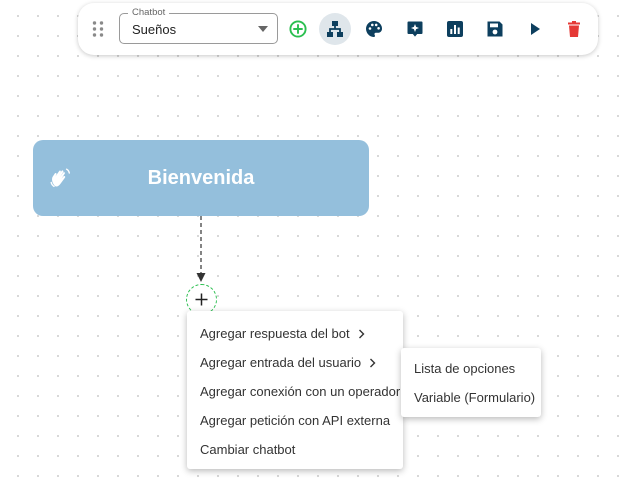 The image size is (631, 479). What do you see at coordinates (465, 368) in the screenshot?
I see `submenu-item-label: Lista de opciones` at bounding box center [465, 368].